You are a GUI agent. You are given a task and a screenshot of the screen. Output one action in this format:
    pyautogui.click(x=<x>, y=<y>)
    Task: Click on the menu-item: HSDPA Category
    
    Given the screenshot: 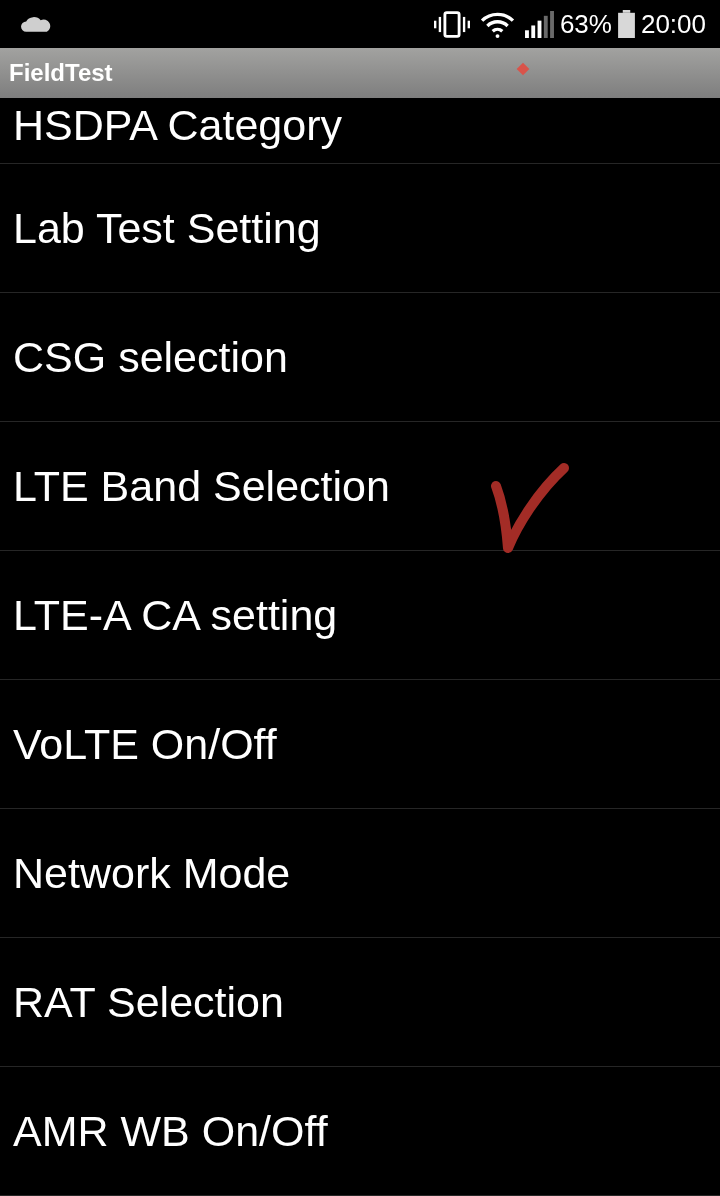 What is the action you would take?
    pyautogui.click(x=360, y=131)
    